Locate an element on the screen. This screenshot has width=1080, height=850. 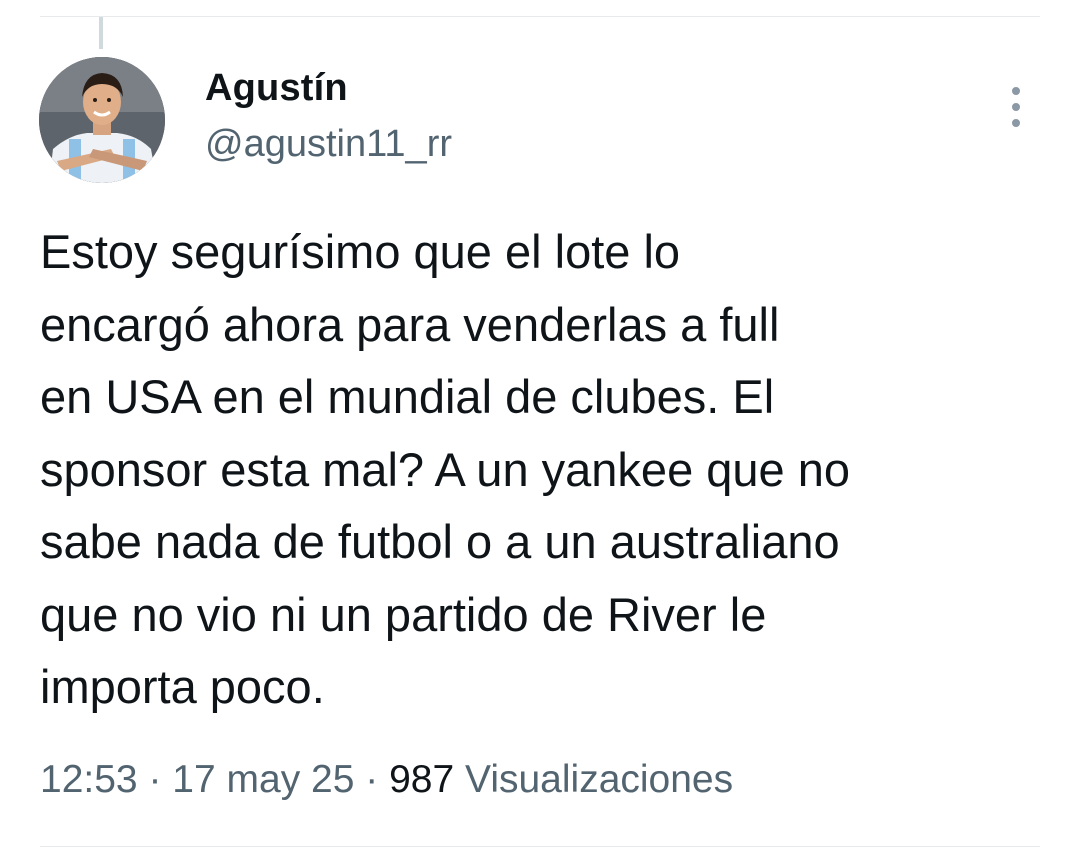
tweet-time: 12:53 is located at coordinates (89, 779).